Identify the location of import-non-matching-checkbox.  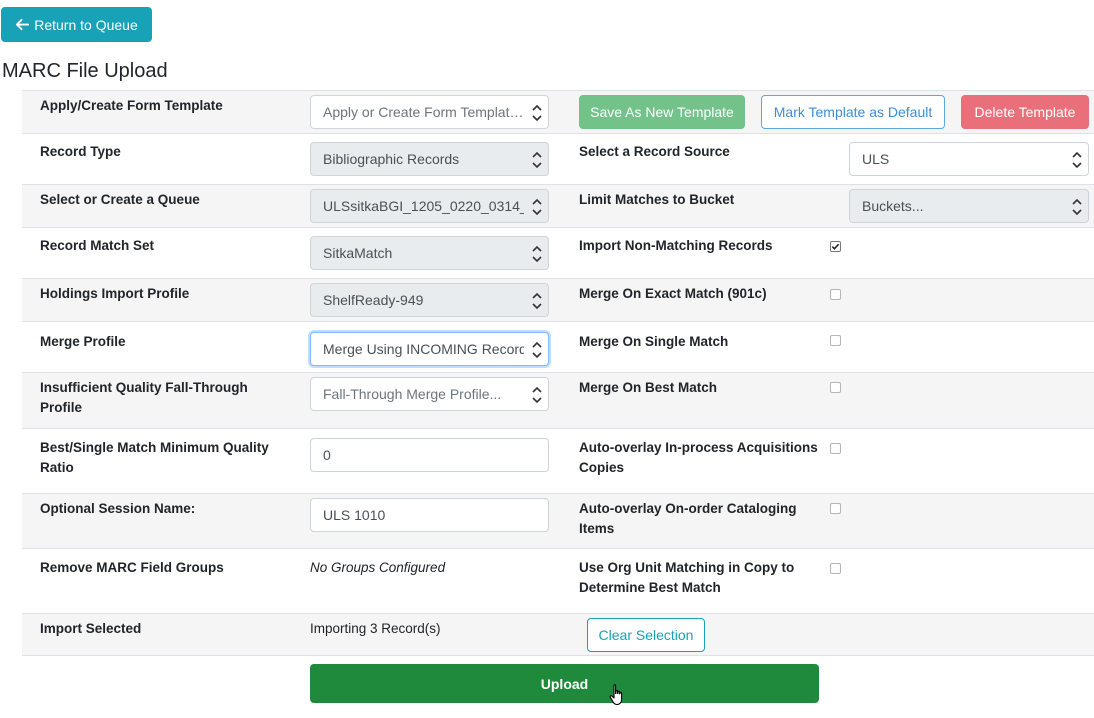
(835, 246).